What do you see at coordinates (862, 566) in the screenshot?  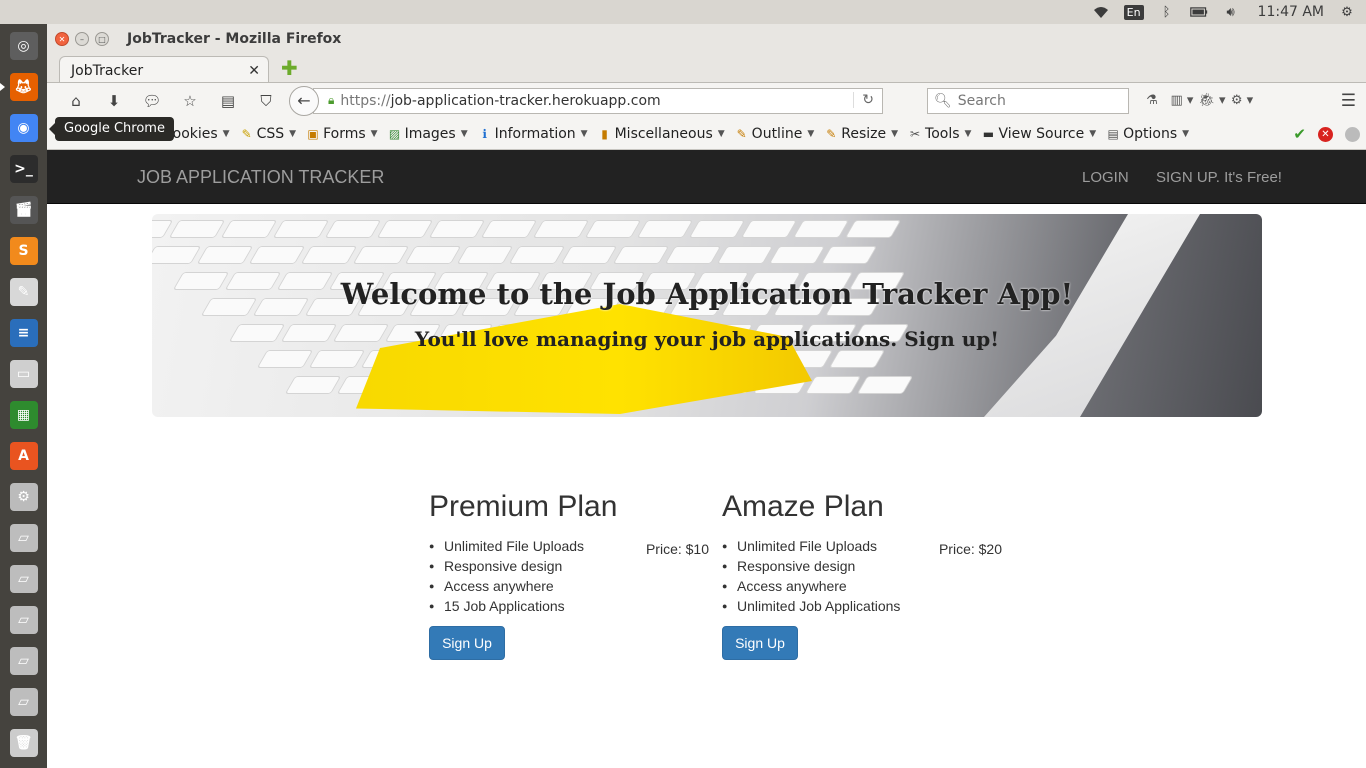 I see `plan-feature: Responsive design` at bounding box center [862, 566].